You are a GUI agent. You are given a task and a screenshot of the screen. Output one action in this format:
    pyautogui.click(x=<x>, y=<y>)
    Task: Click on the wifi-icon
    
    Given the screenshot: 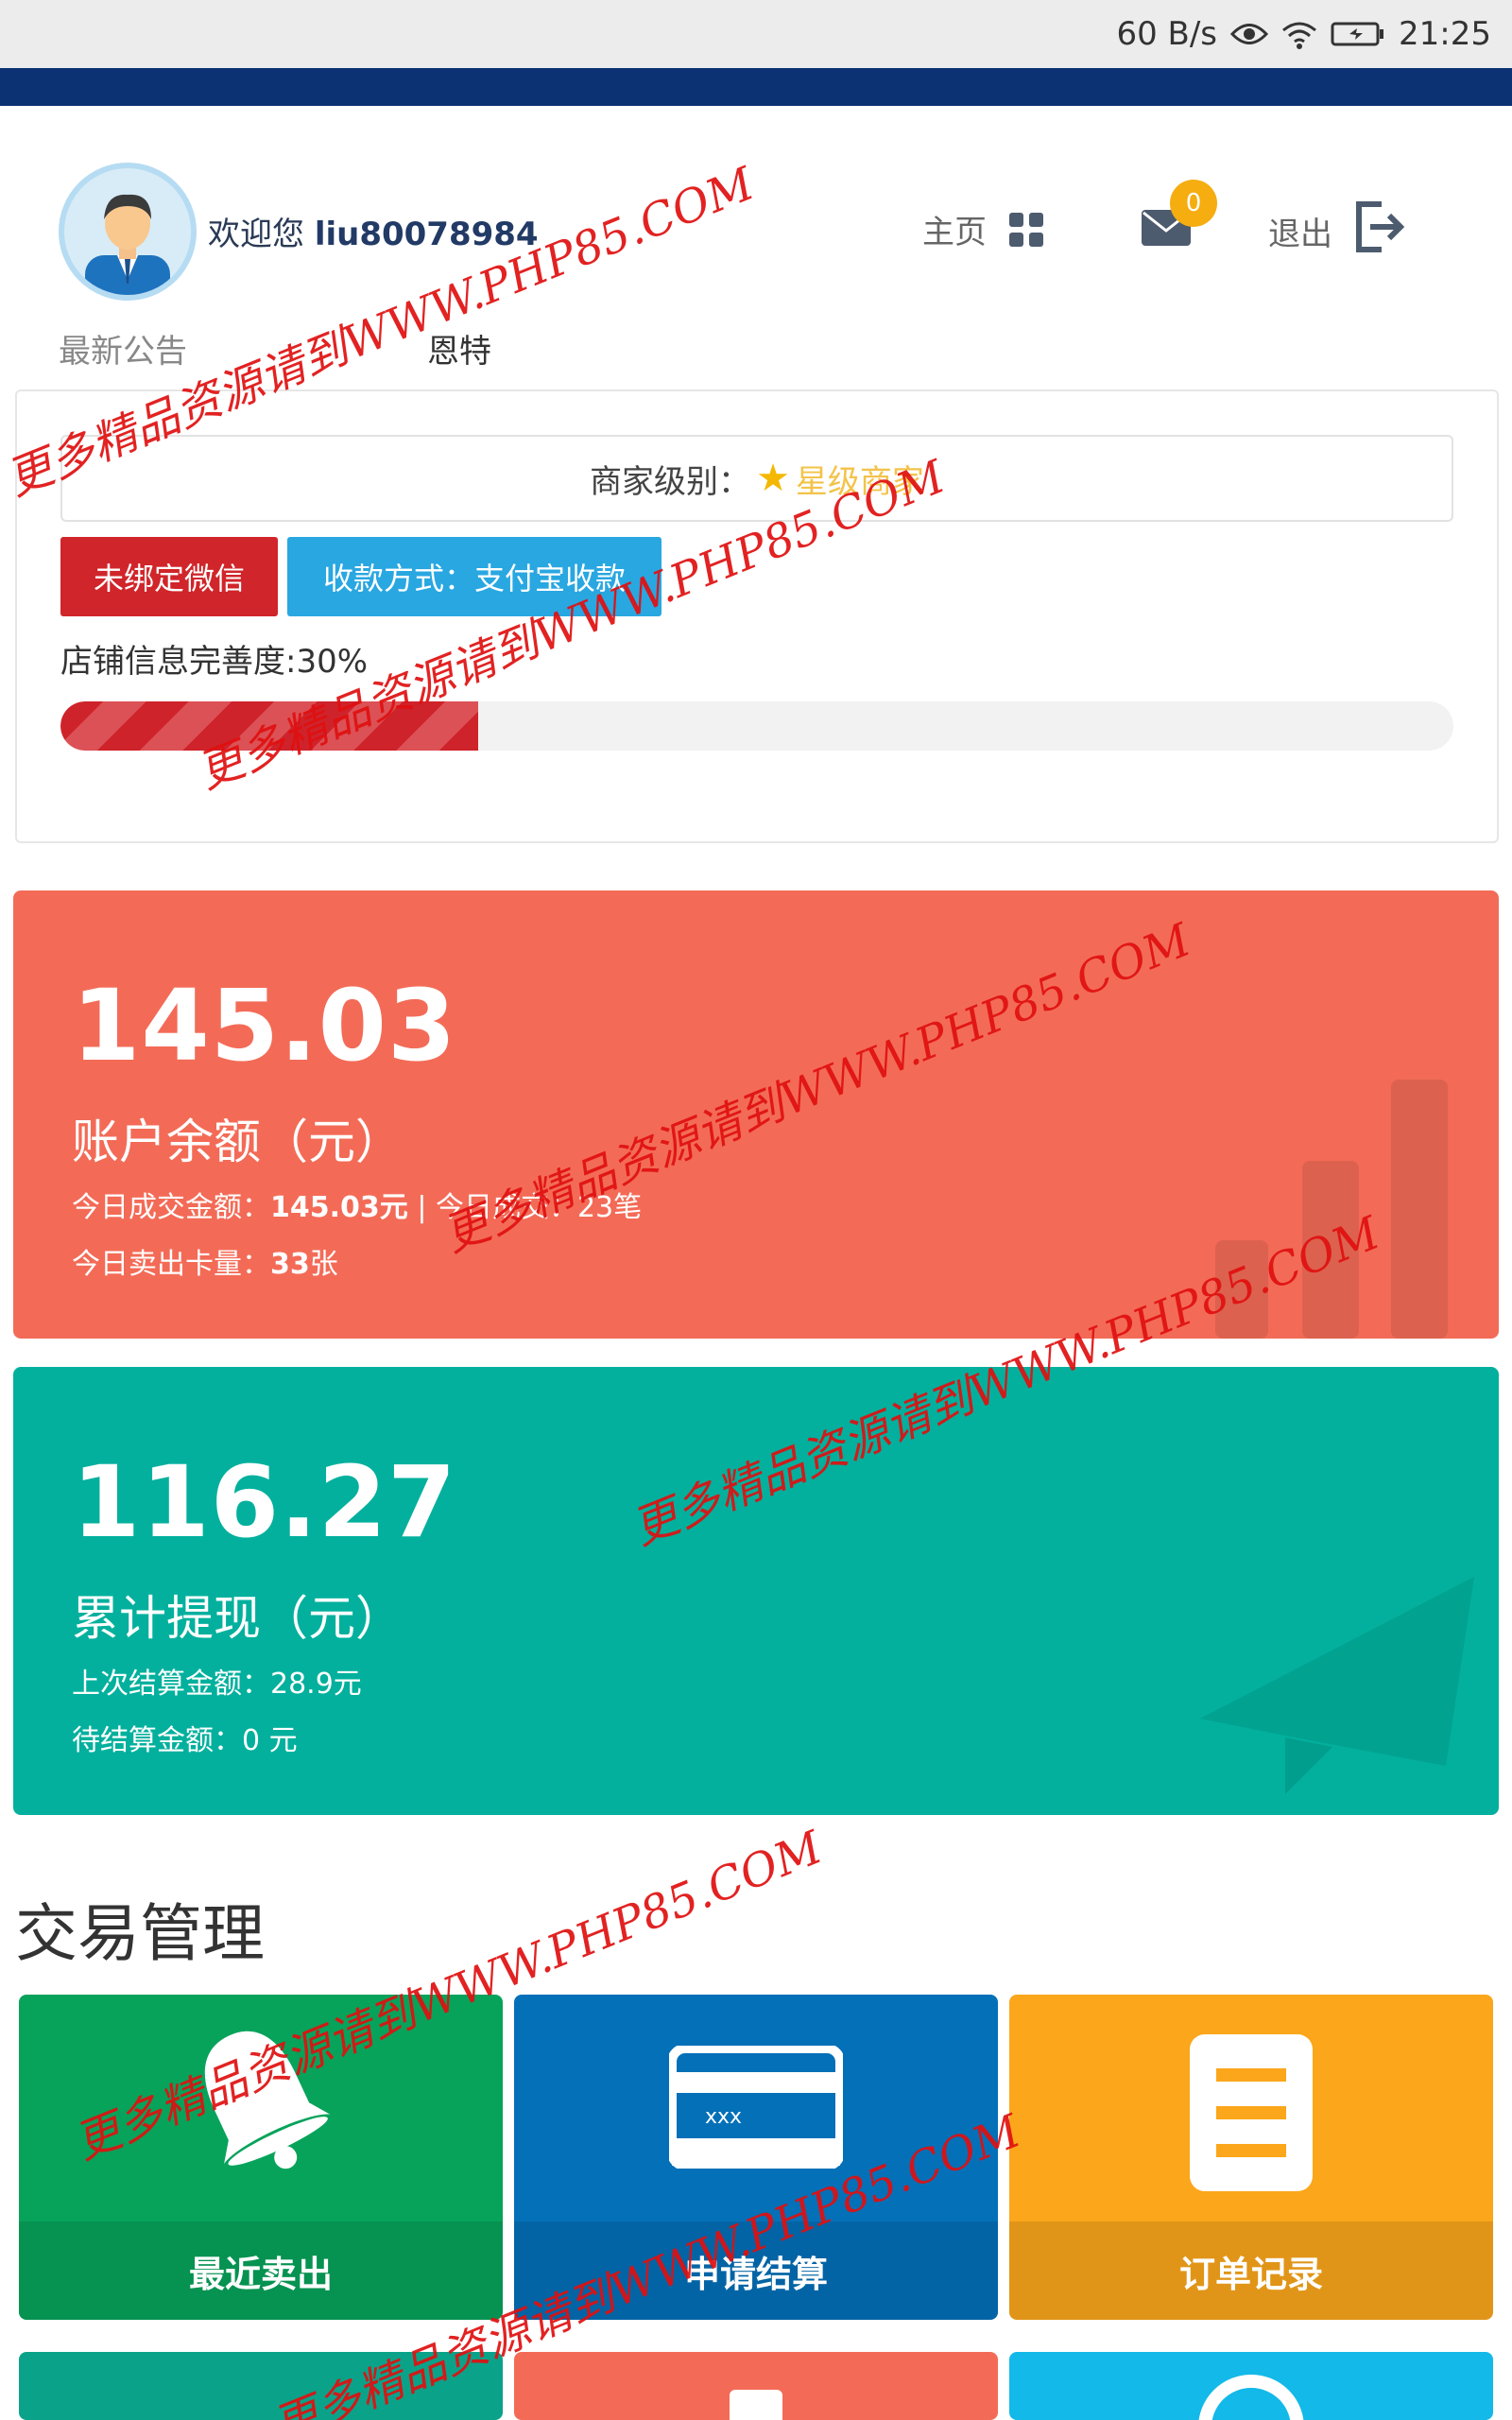 What is the action you would take?
    pyautogui.click(x=1299, y=34)
    